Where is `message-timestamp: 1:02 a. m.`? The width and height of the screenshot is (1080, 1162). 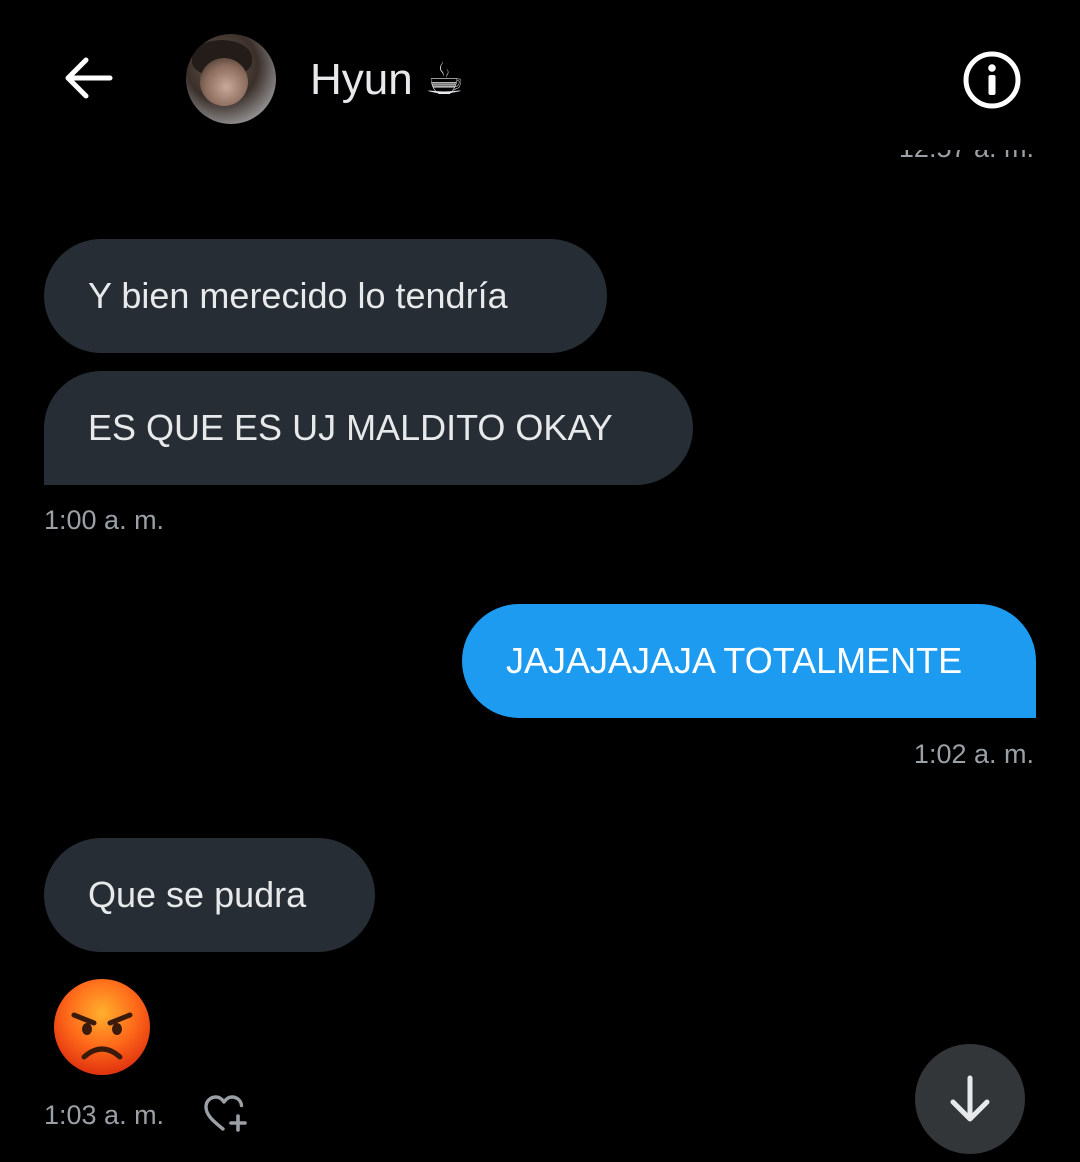
message-timestamp: 1:02 a. m. is located at coordinates (973, 754).